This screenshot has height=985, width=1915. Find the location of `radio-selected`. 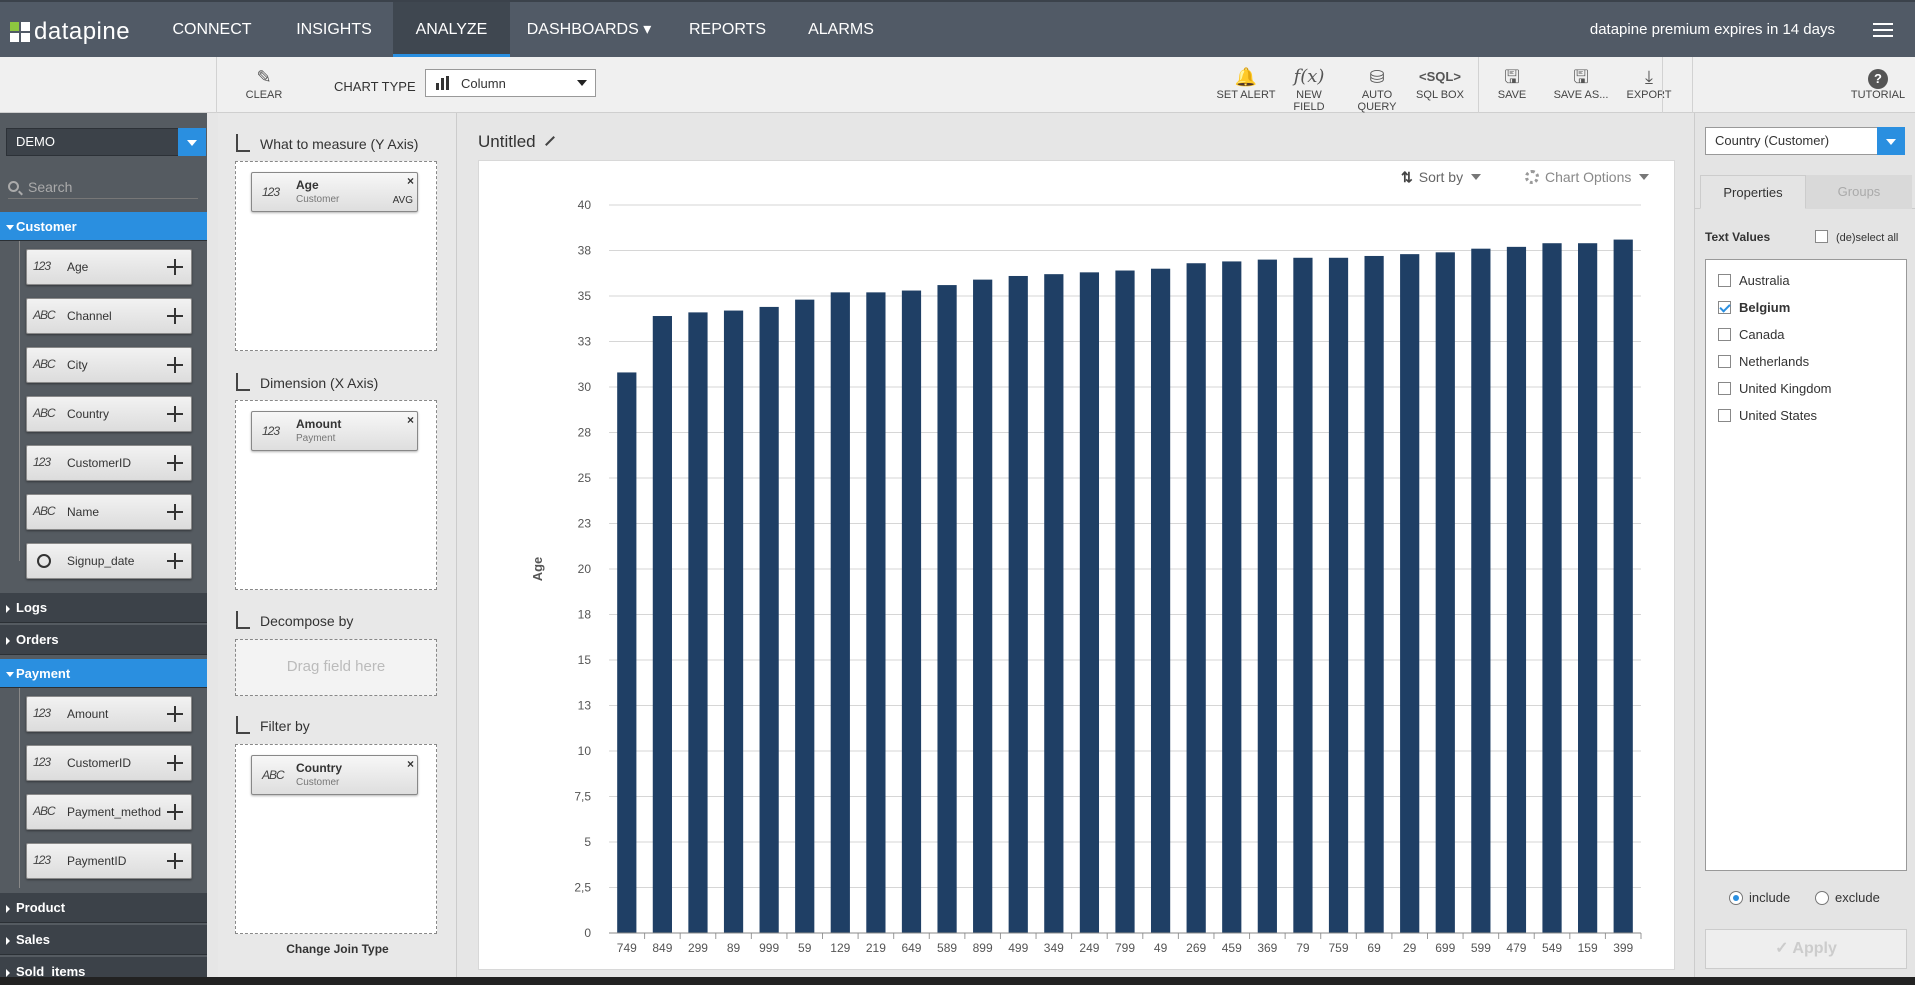

radio-selected is located at coordinates (1736, 898).